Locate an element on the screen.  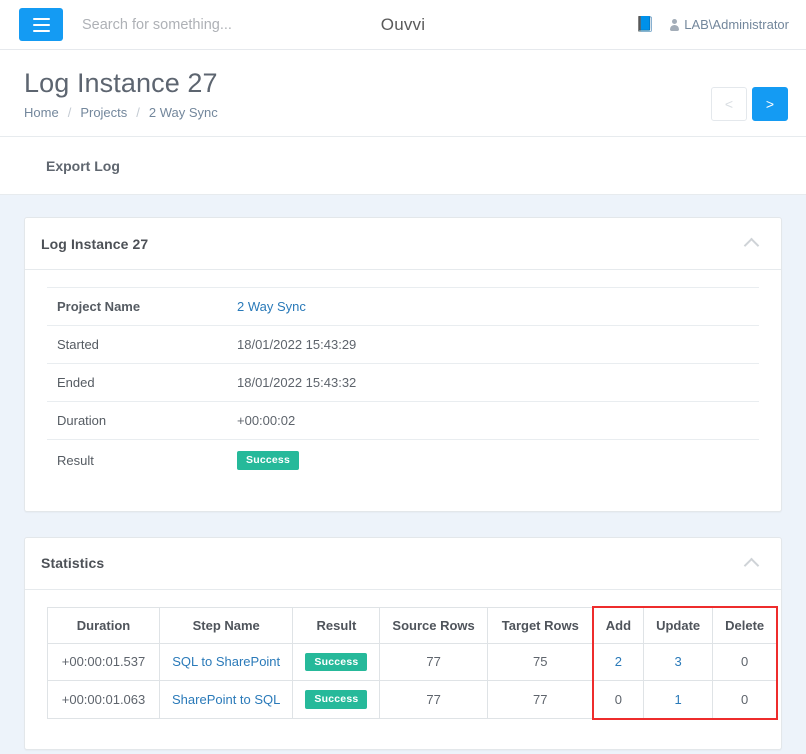
detail-value-started: 18/01/2022 15:43:29 is located at coordinates (297, 344).